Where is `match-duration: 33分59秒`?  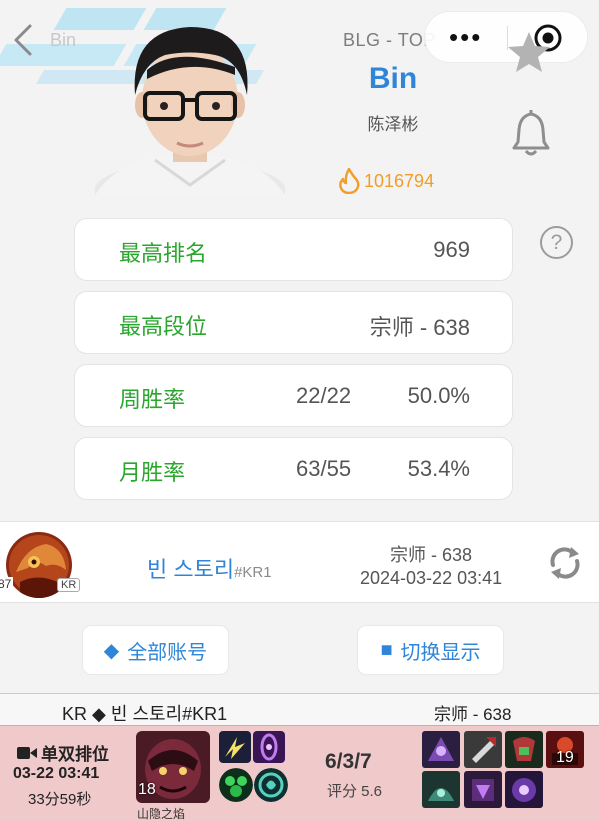
match-duration: 33分59秒 is located at coordinates (60, 799).